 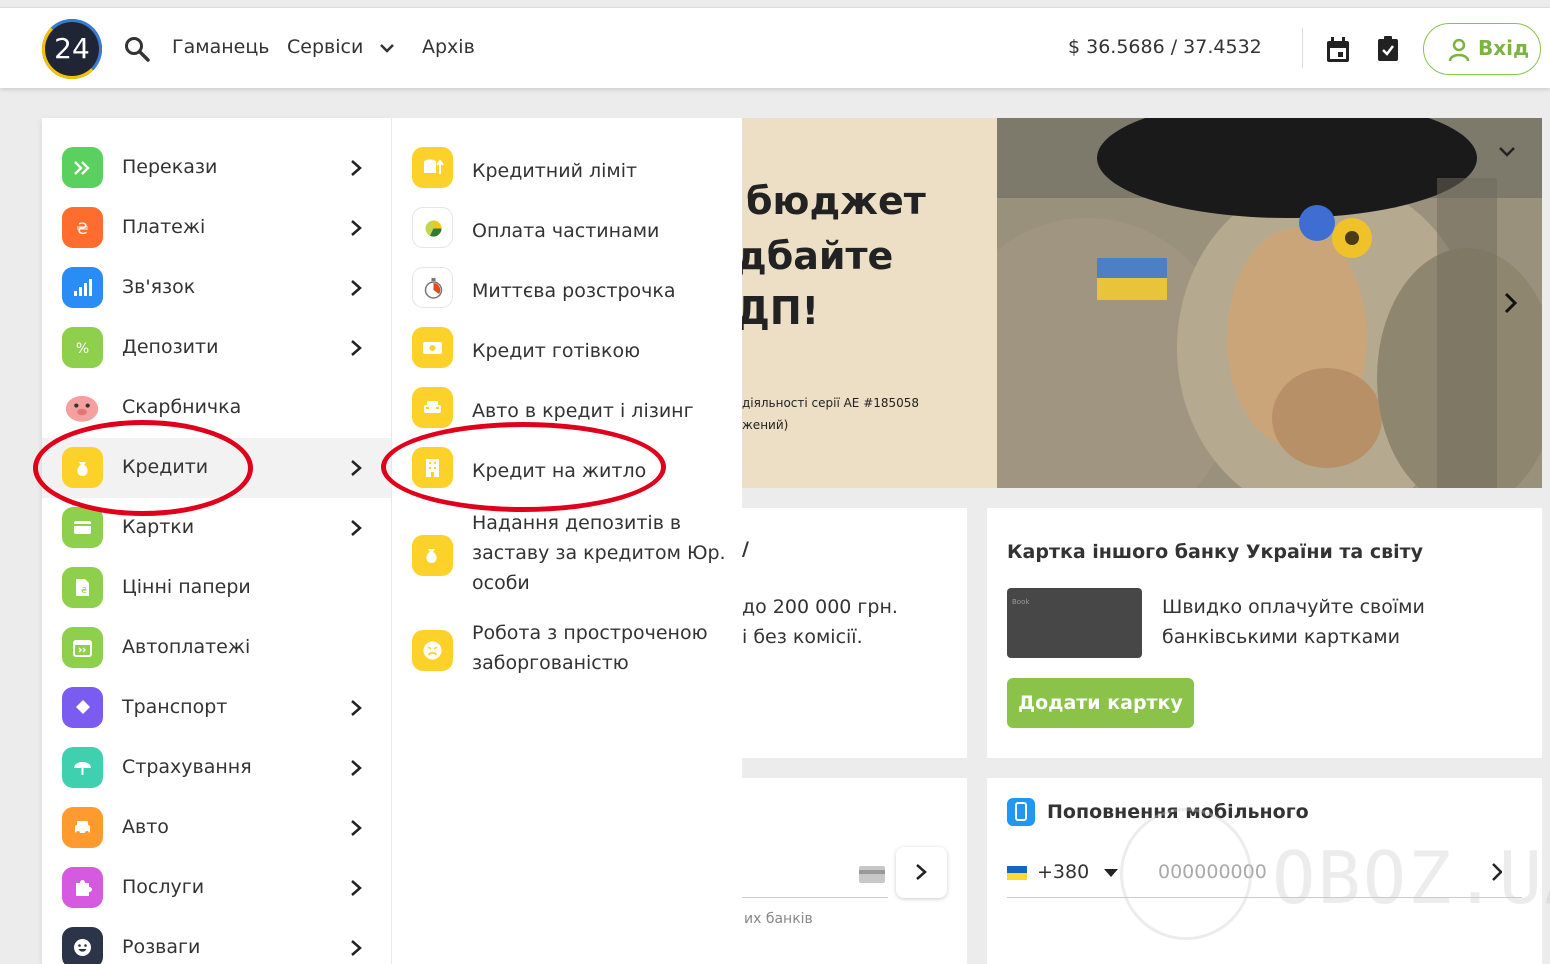 I want to click on money-bag-icon, so click(x=432, y=555).